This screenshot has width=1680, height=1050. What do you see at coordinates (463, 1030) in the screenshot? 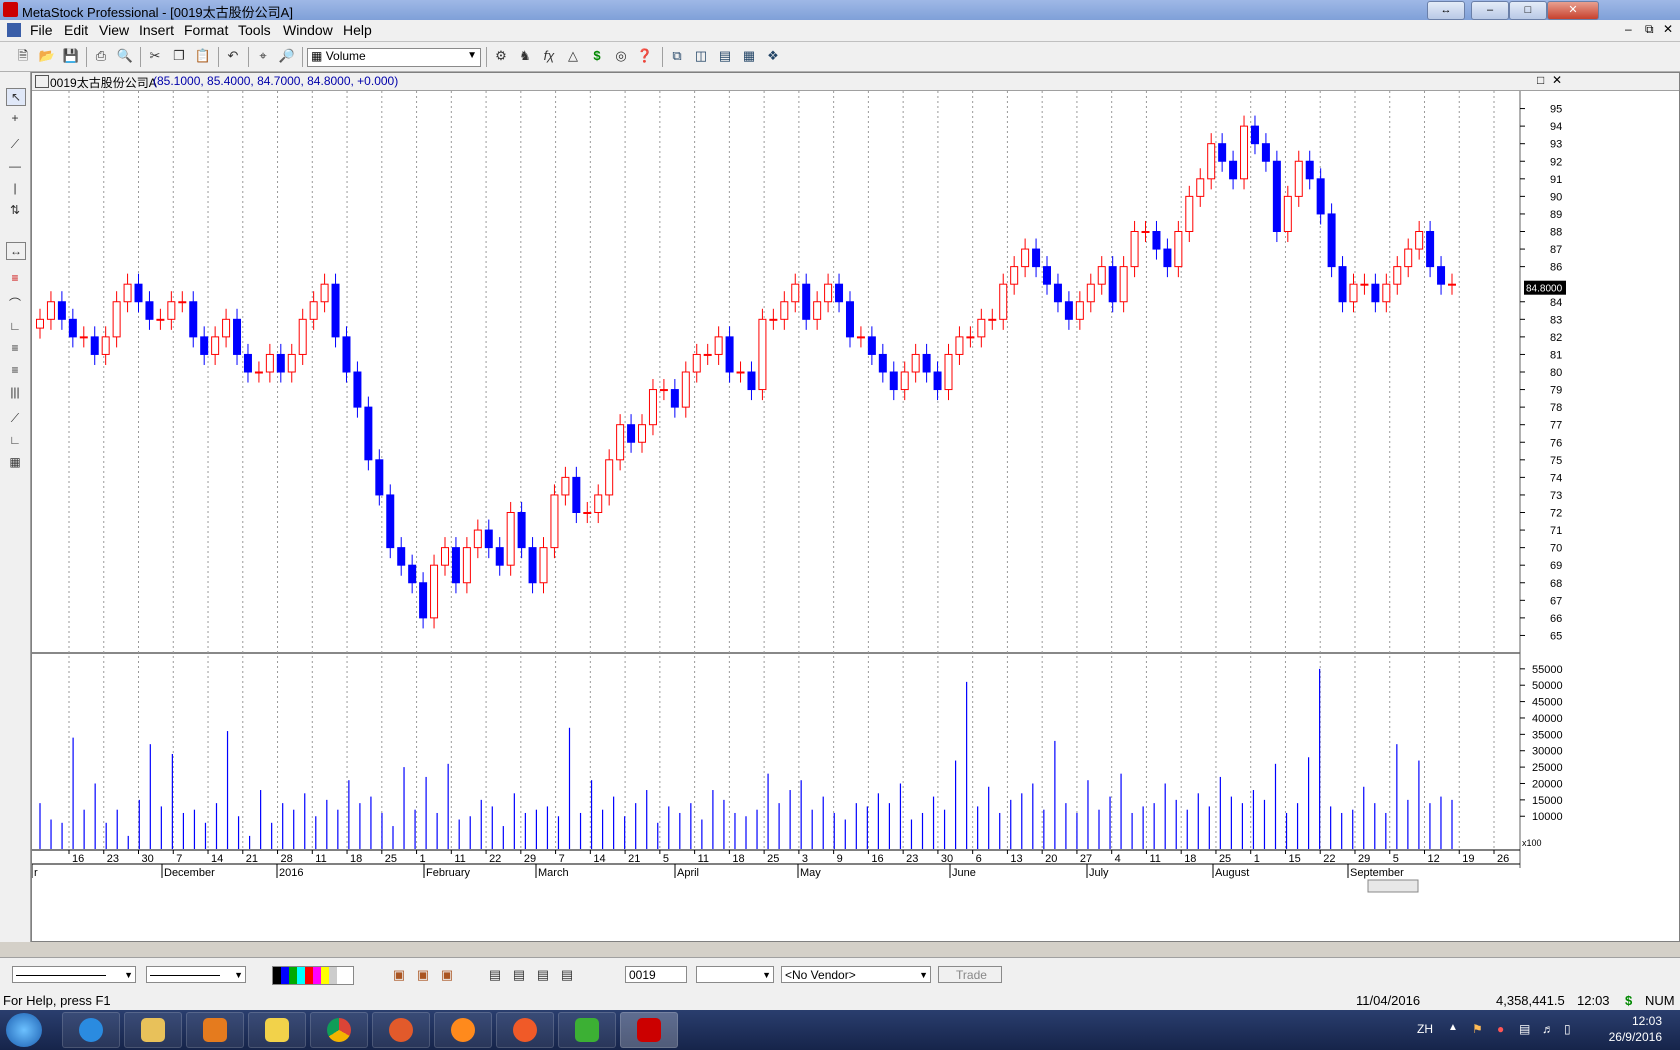
I see `taskbar-firefox` at bounding box center [463, 1030].